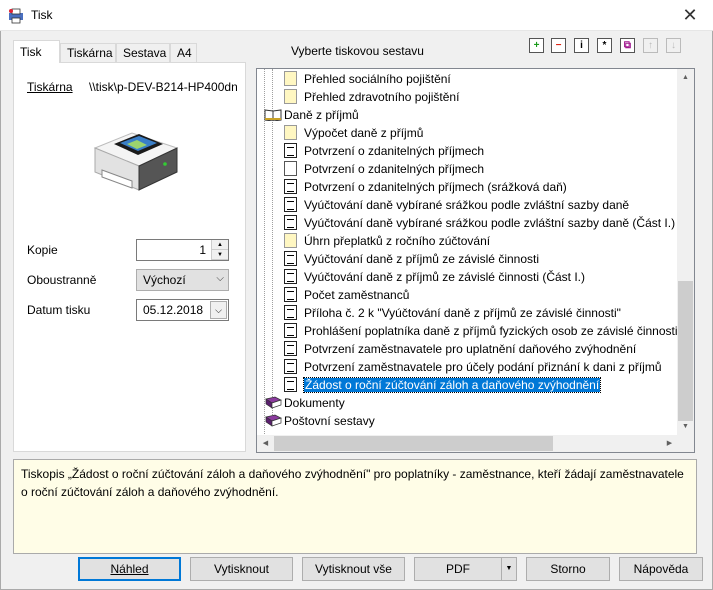  I want to click on tab-label: Sestava, so click(145, 53).